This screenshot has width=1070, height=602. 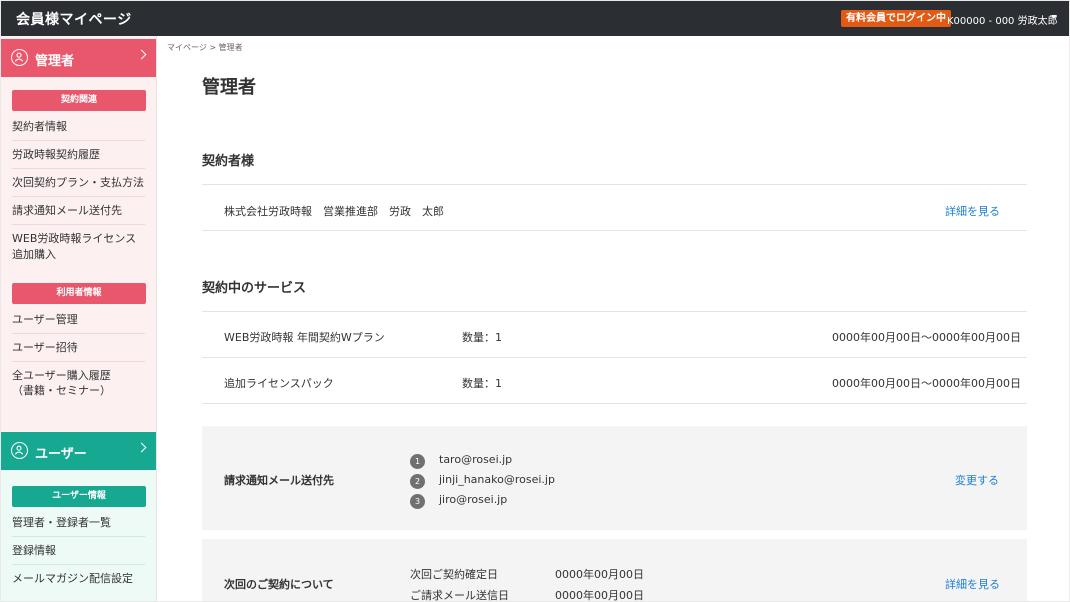 What do you see at coordinates (476, 459) in the screenshot?
I see `billing-email-address: taro@rosei.jp` at bounding box center [476, 459].